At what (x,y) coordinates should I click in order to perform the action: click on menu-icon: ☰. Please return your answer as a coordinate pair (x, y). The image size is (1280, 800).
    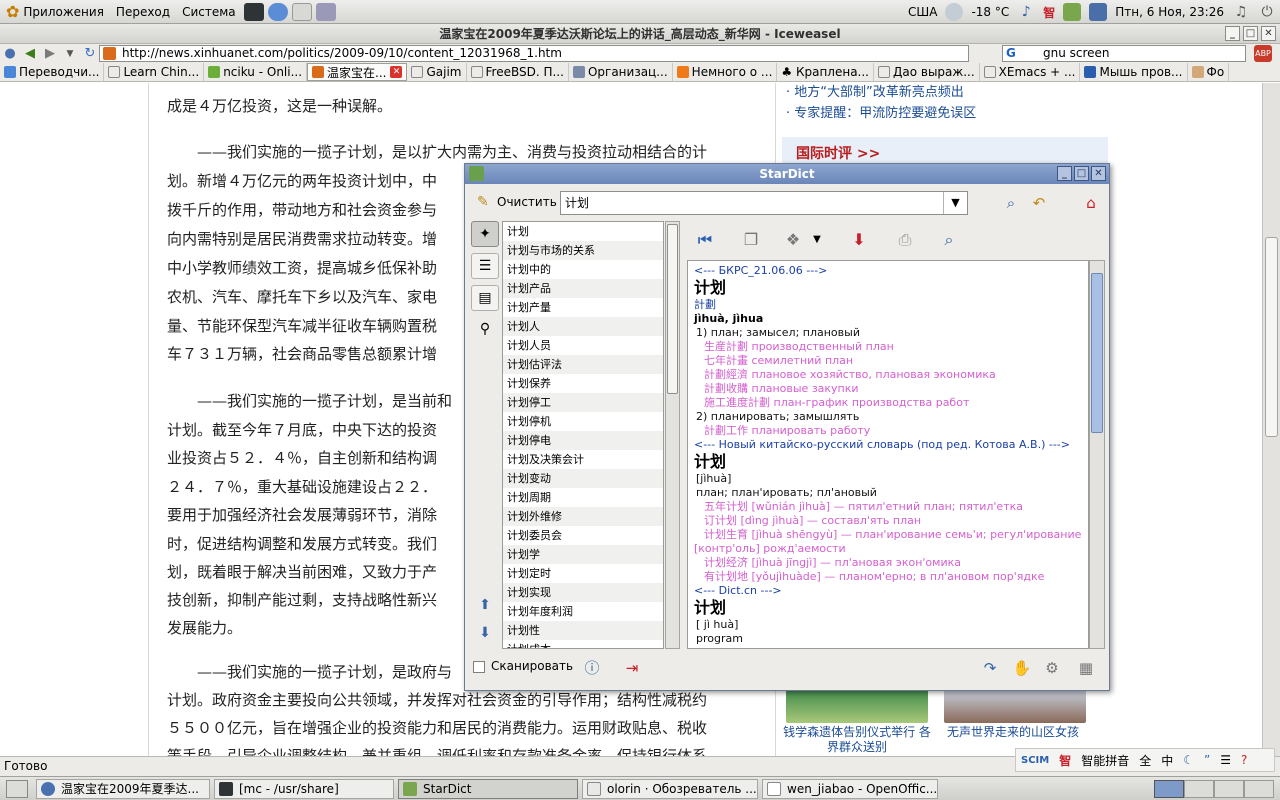
    Looking at the image, I should click on (1225, 760).